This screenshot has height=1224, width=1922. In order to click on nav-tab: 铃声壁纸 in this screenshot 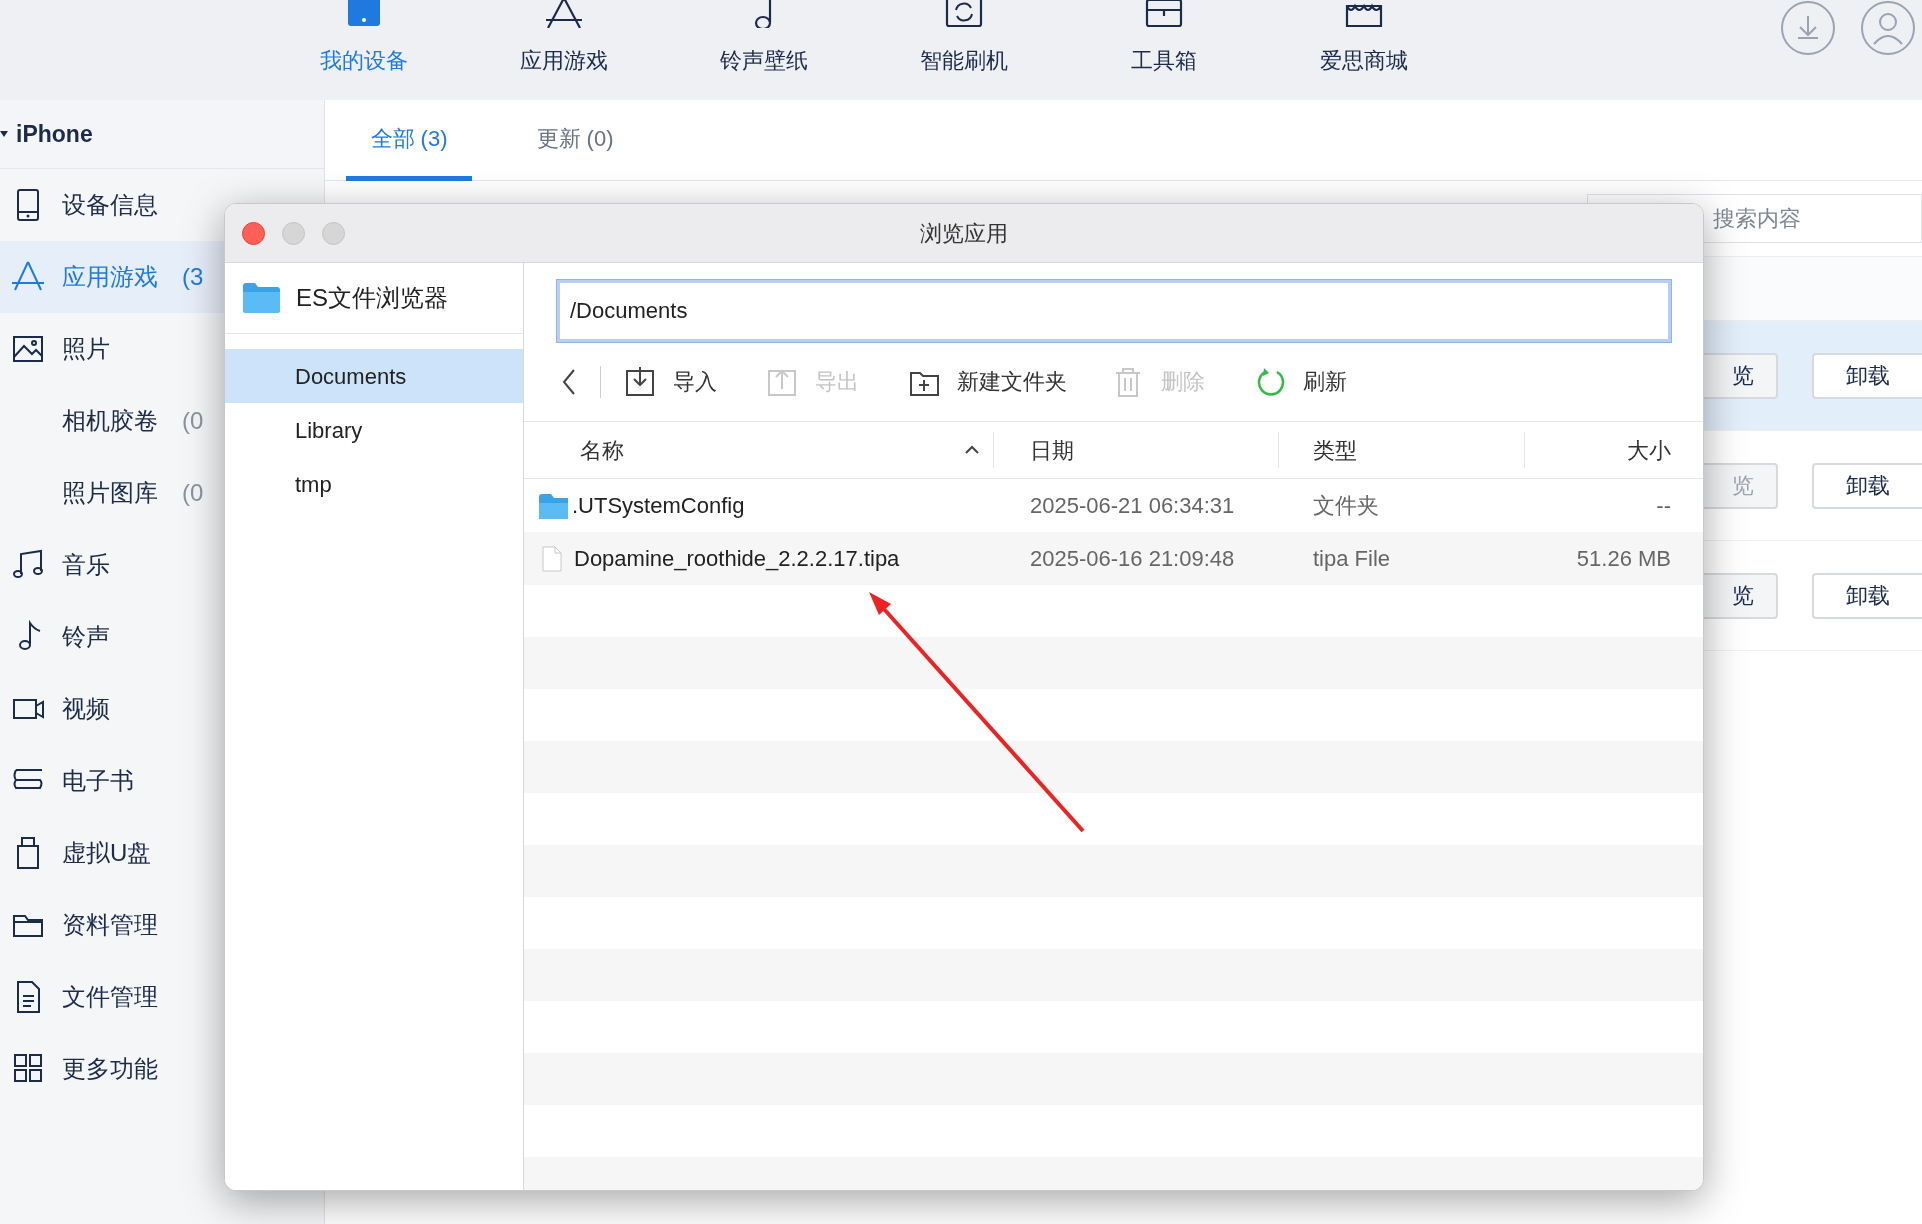, I will do `click(764, 50)`.